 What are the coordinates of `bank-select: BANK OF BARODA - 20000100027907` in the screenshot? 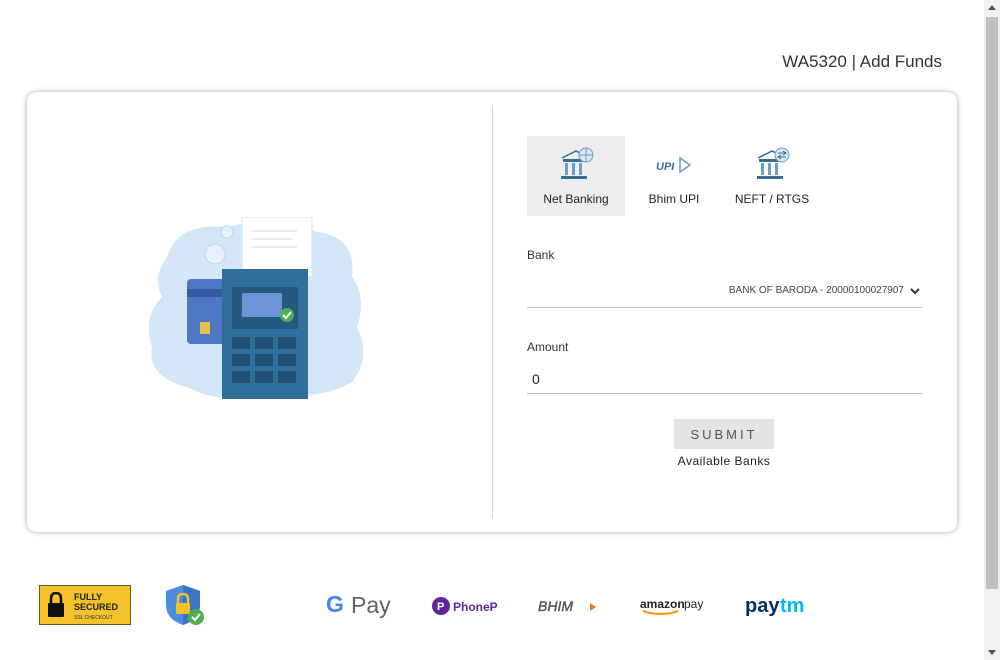 It's located at (724, 291).